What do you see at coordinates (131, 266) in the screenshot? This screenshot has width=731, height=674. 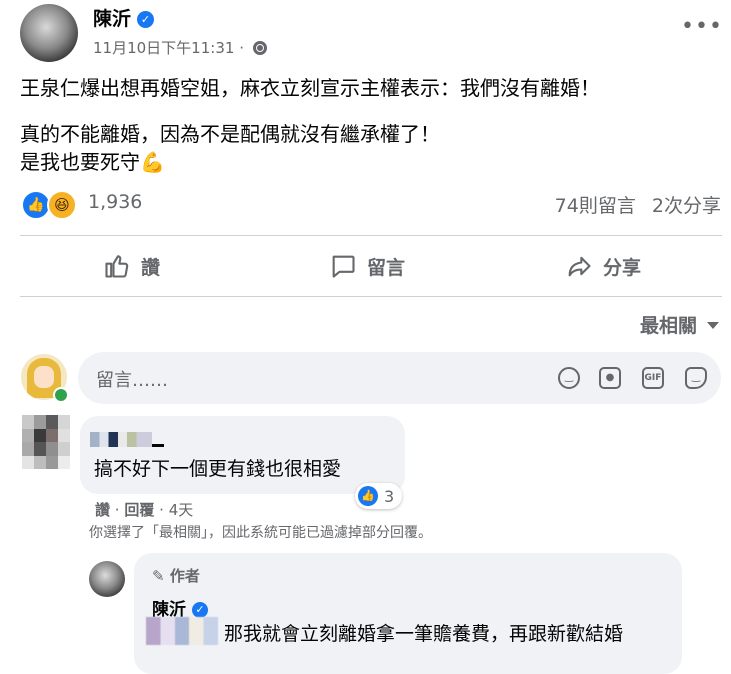 I see `like-button: 讚` at bounding box center [131, 266].